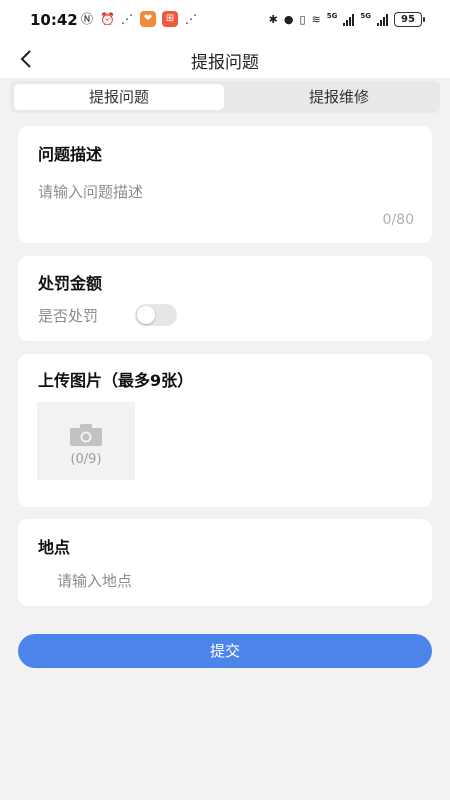 The image size is (450, 800). I want to click on penalty-card: 处罚金额 是否处罚, so click(225, 298).